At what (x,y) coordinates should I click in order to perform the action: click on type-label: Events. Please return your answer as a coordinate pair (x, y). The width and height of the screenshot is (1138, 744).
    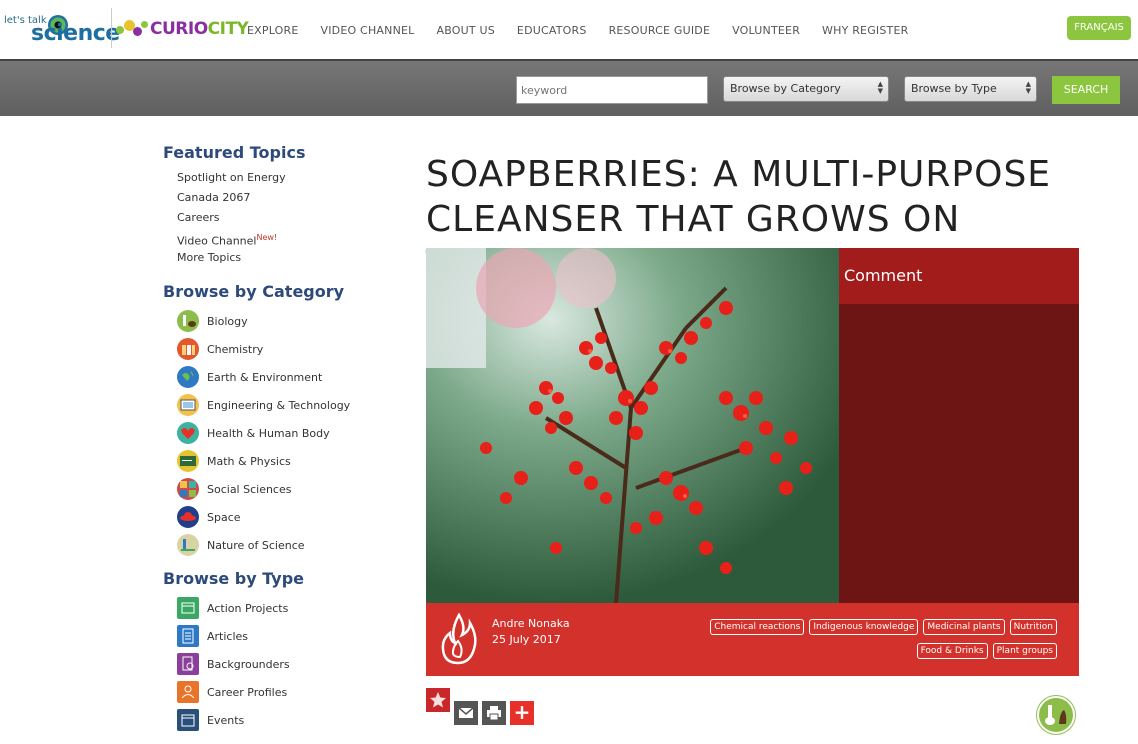
    Looking at the image, I should click on (226, 720).